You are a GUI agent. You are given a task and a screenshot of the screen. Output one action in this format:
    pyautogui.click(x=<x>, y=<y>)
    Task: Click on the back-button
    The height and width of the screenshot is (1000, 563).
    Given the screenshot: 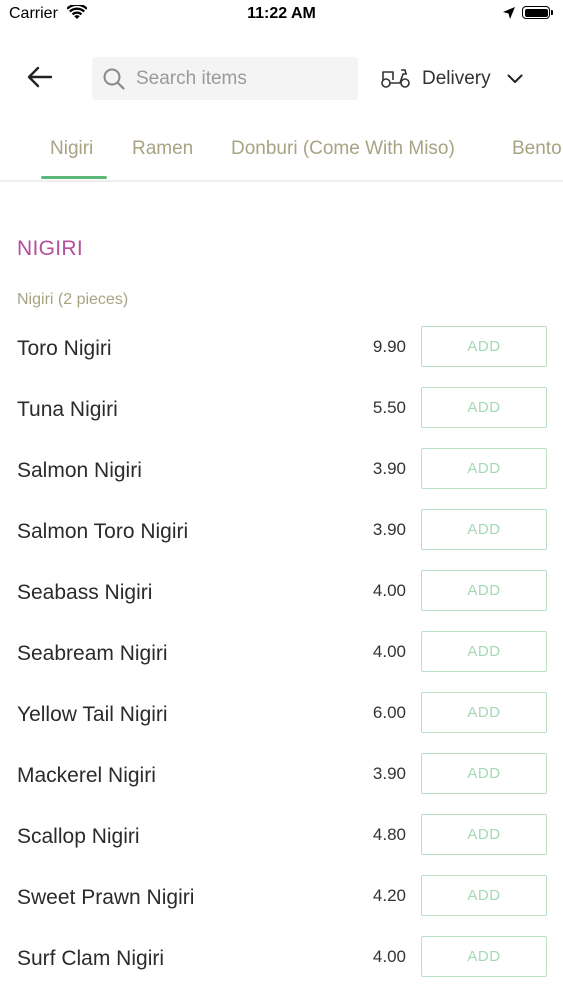 What is the action you would take?
    pyautogui.click(x=40, y=79)
    